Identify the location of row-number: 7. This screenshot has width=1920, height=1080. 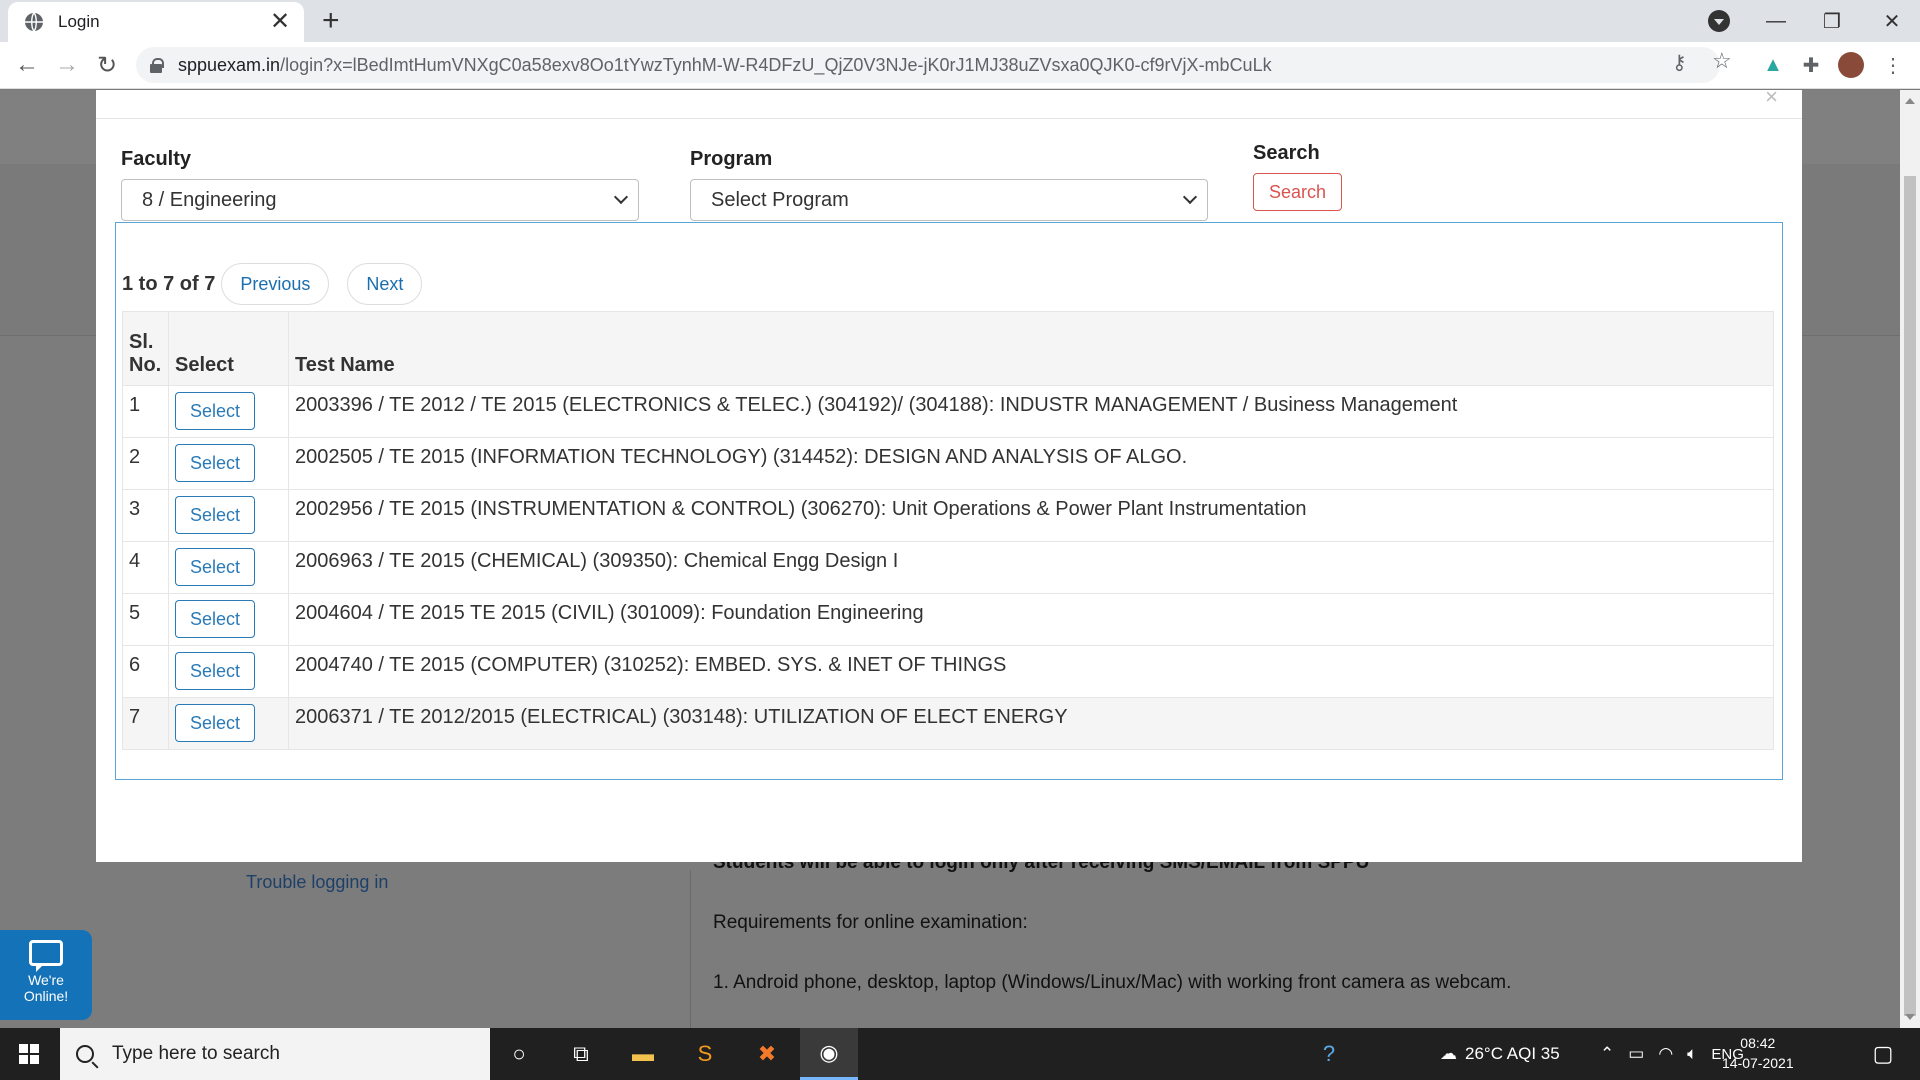
(145, 723).